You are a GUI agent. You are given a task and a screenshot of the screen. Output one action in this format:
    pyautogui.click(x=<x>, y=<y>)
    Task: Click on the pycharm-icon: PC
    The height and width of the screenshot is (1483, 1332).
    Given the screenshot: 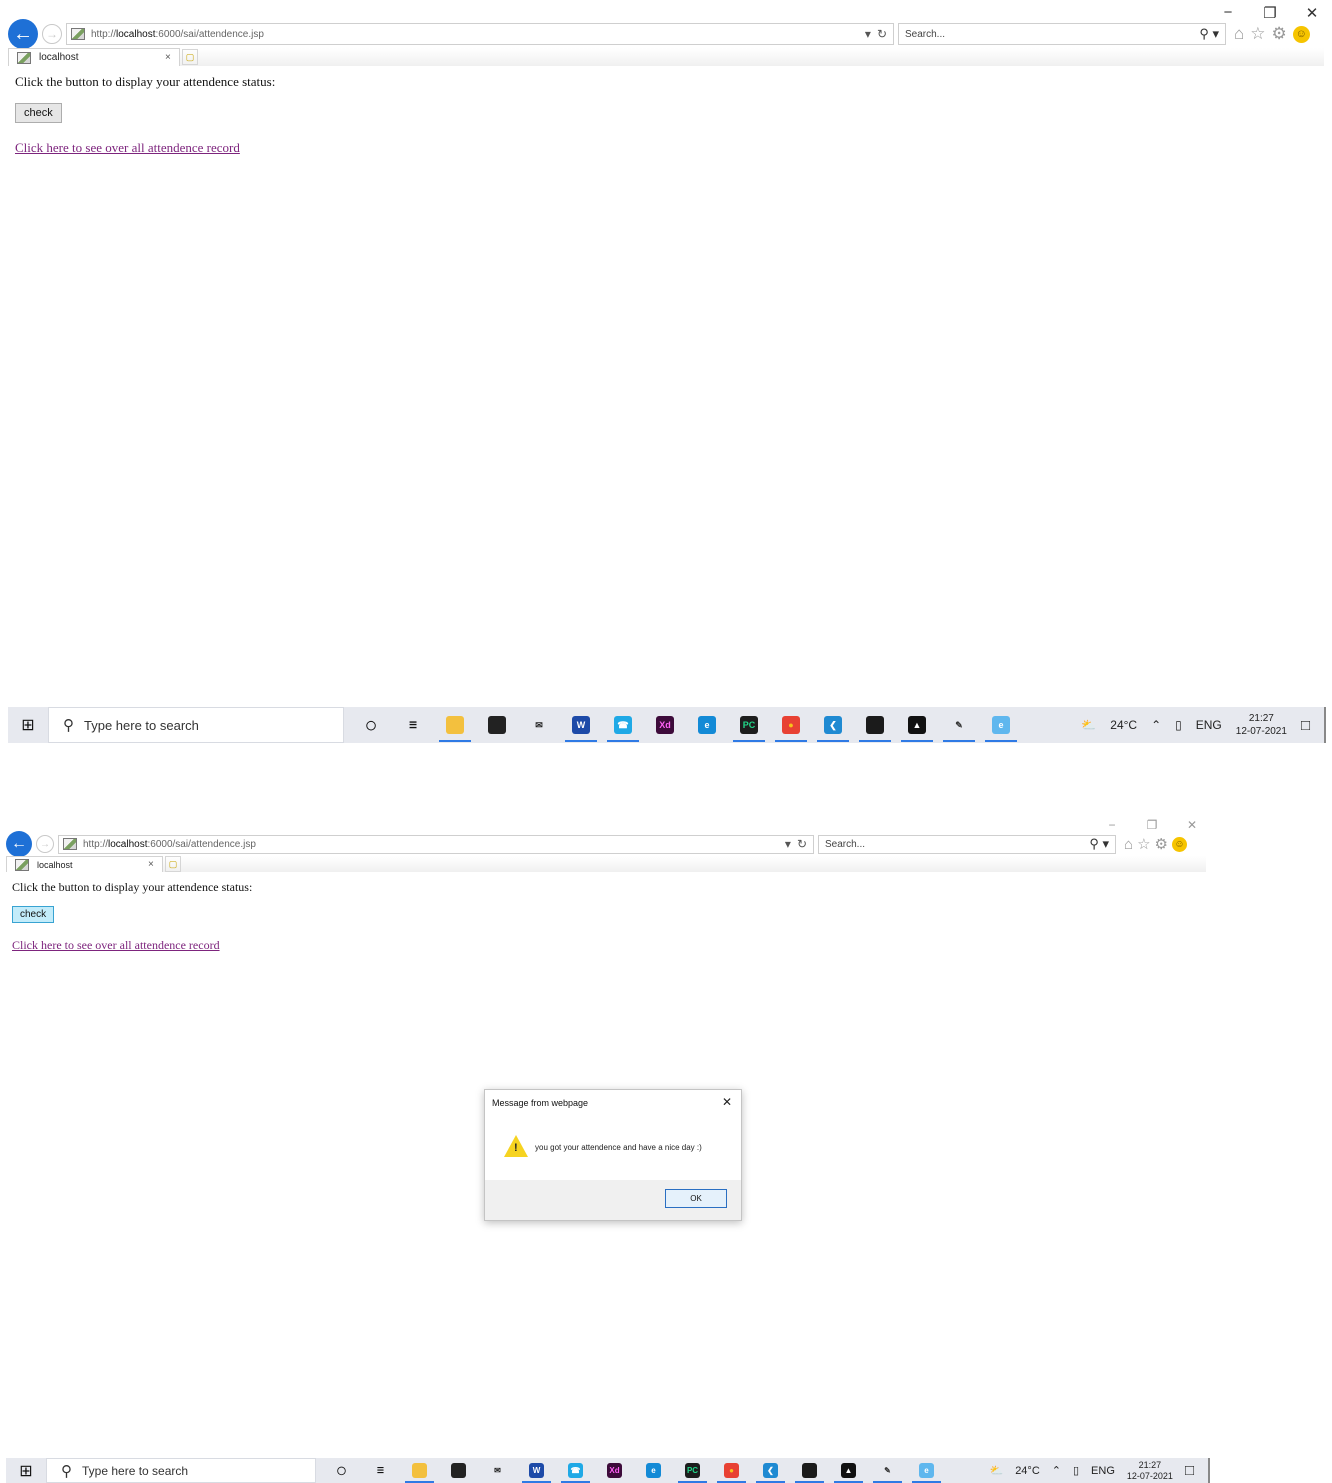 What is the action you would take?
    pyautogui.click(x=749, y=725)
    